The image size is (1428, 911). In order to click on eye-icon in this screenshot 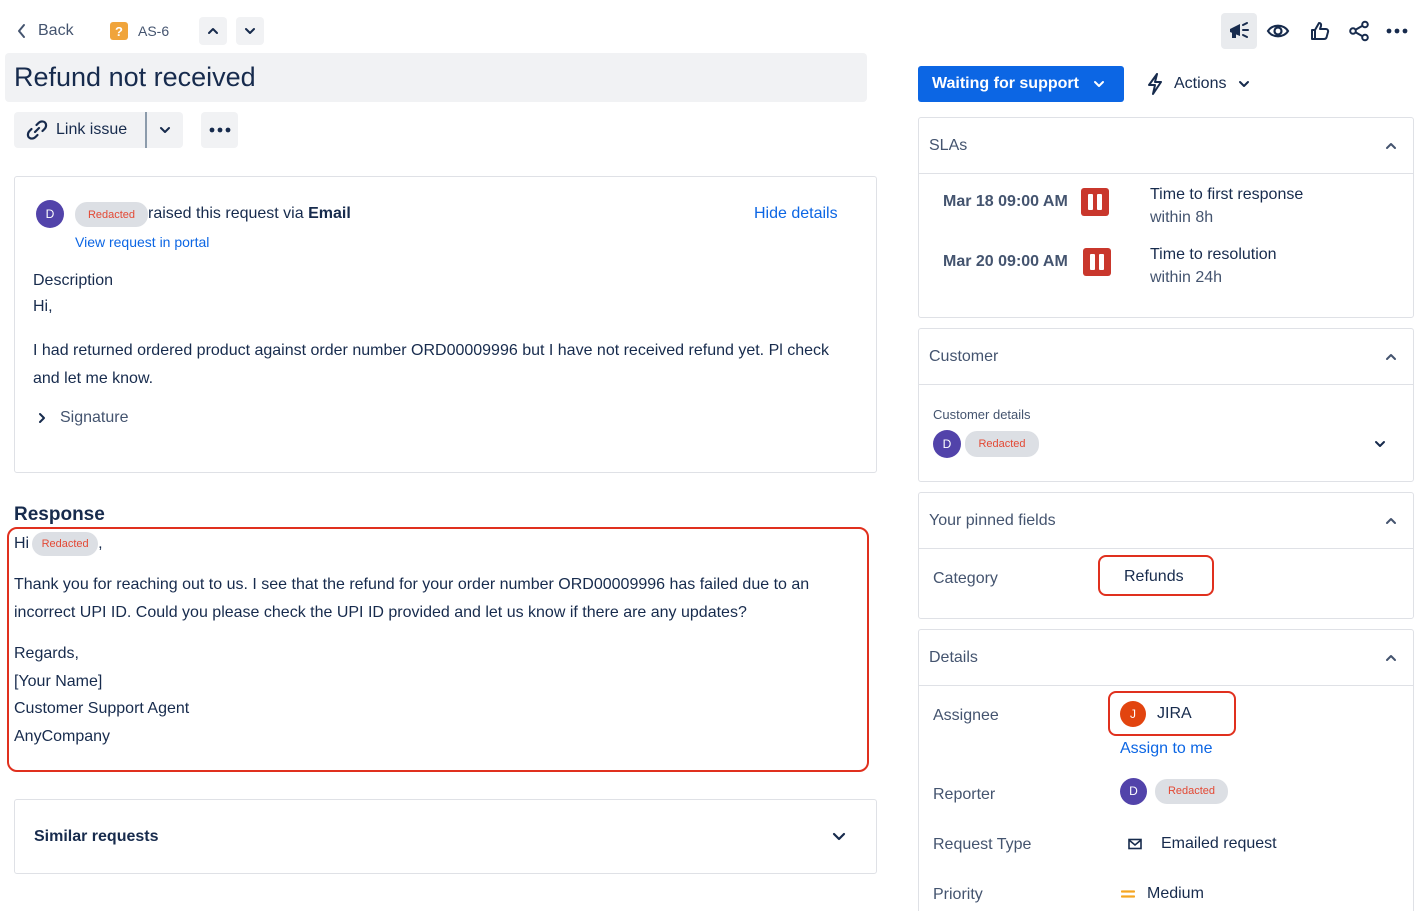, I will do `click(1278, 31)`.